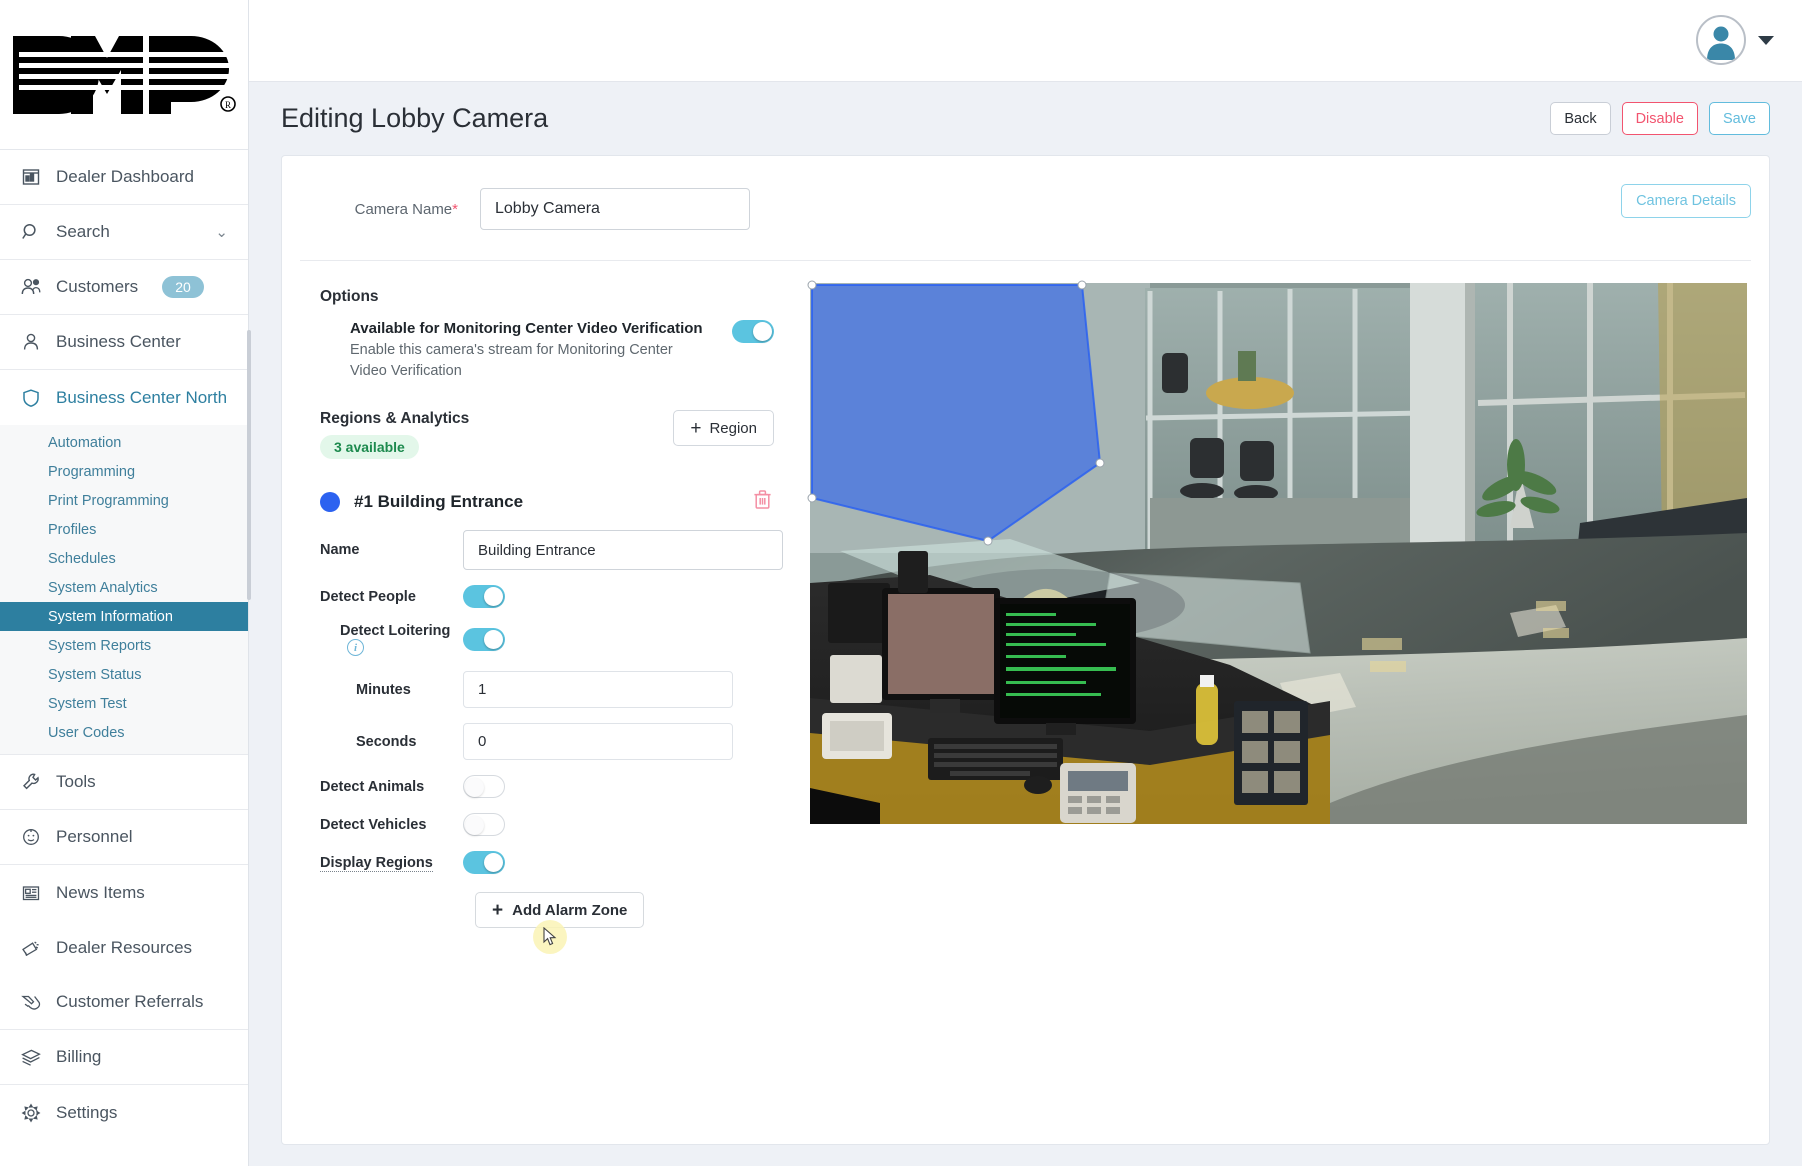  I want to click on sidebar-item-business-center: Business Center, so click(124, 342).